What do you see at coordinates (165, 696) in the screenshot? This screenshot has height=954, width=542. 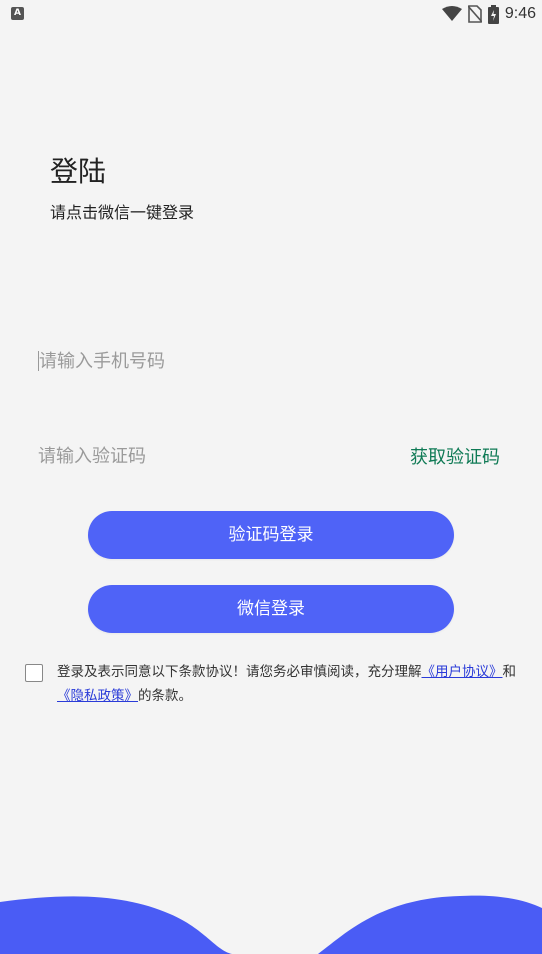 I see `agreement-text-after: 的条款。` at bounding box center [165, 696].